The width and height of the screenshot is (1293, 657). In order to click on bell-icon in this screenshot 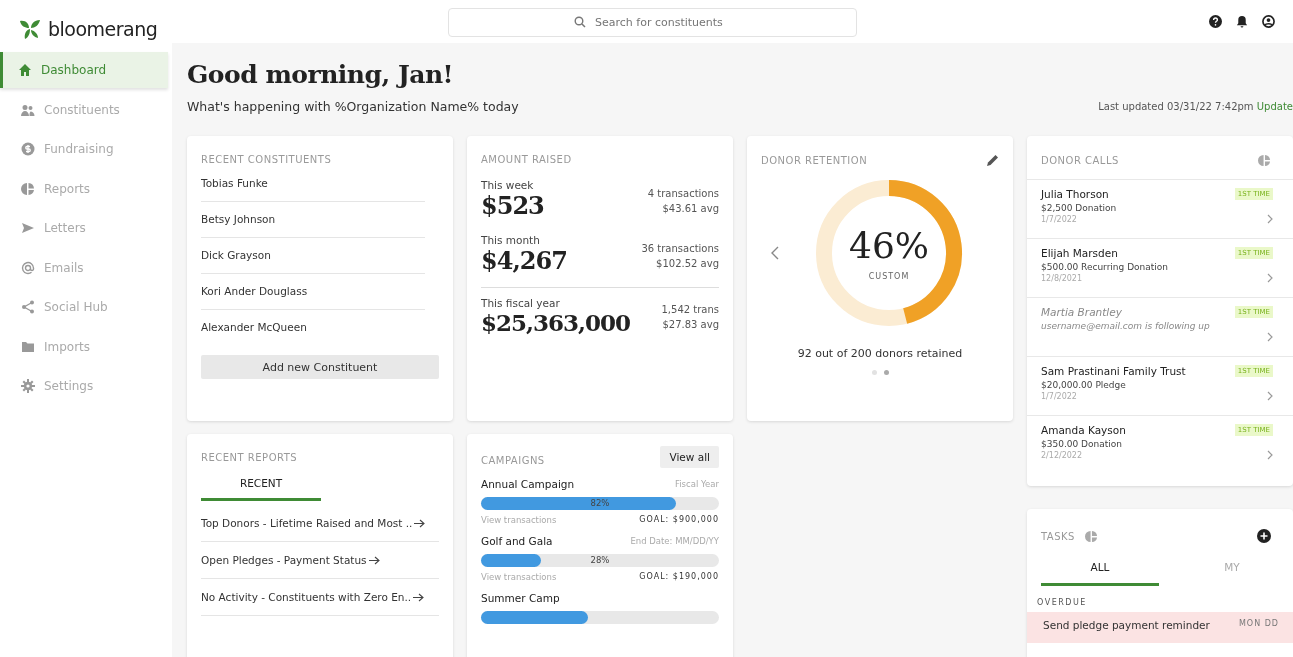, I will do `click(1242, 21)`.